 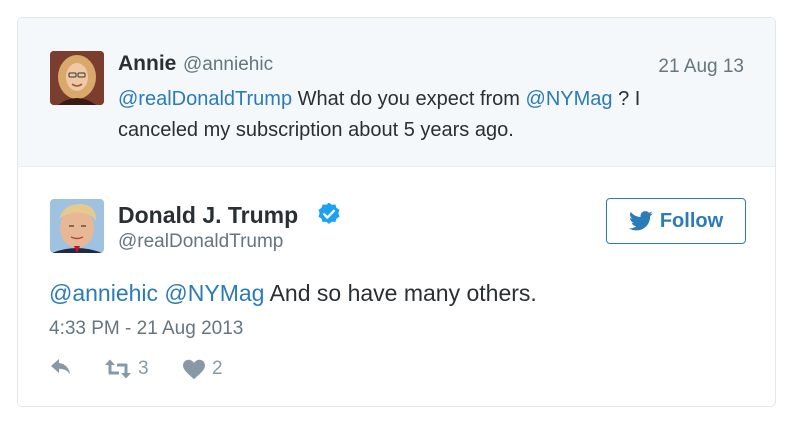 What do you see at coordinates (228, 65) in the screenshot?
I see `parent-author-handle: @anniehic` at bounding box center [228, 65].